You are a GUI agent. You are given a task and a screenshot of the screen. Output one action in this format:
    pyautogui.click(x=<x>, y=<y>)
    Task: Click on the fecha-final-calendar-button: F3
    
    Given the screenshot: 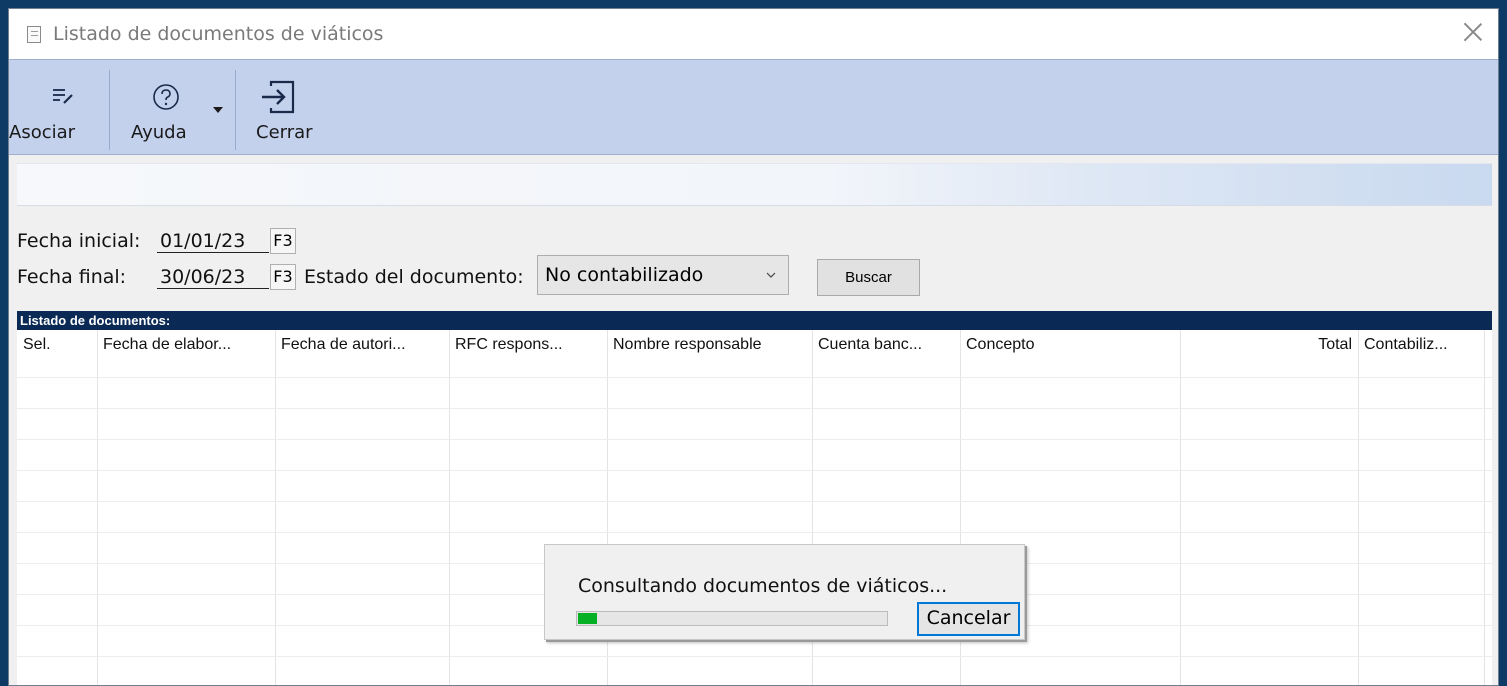 What is the action you would take?
    pyautogui.click(x=283, y=277)
    